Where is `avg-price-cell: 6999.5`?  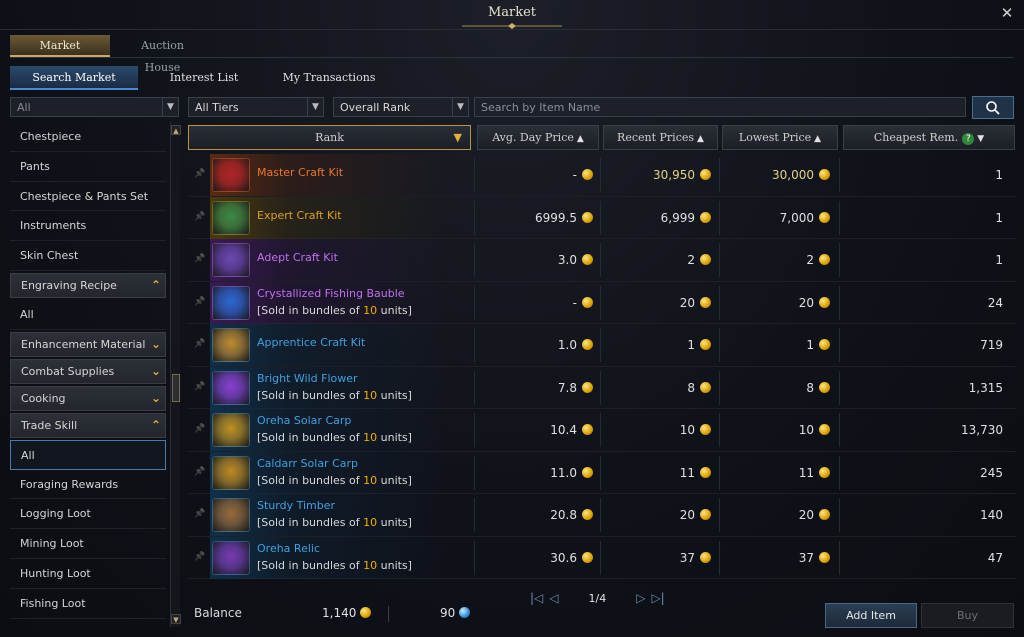
avg-price-cell: 6999.5 is located at coordinates (535, 218).